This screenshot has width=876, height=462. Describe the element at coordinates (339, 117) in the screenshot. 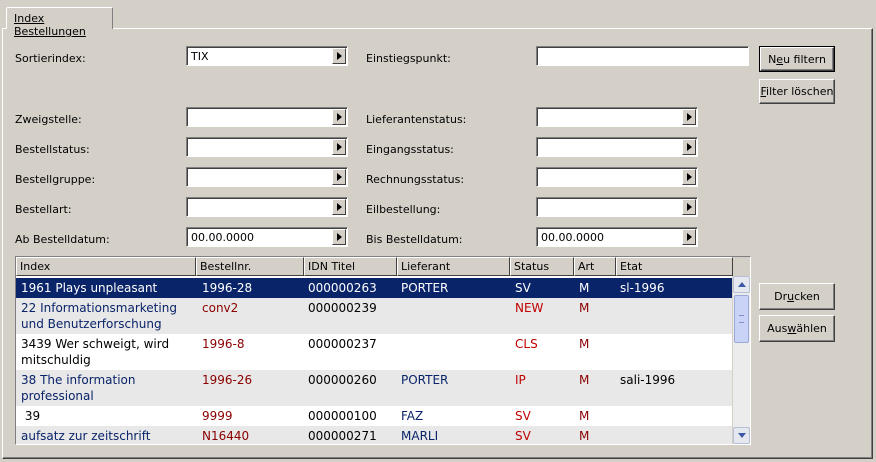

I see `zweigstelle-dropdown-button` at that location.